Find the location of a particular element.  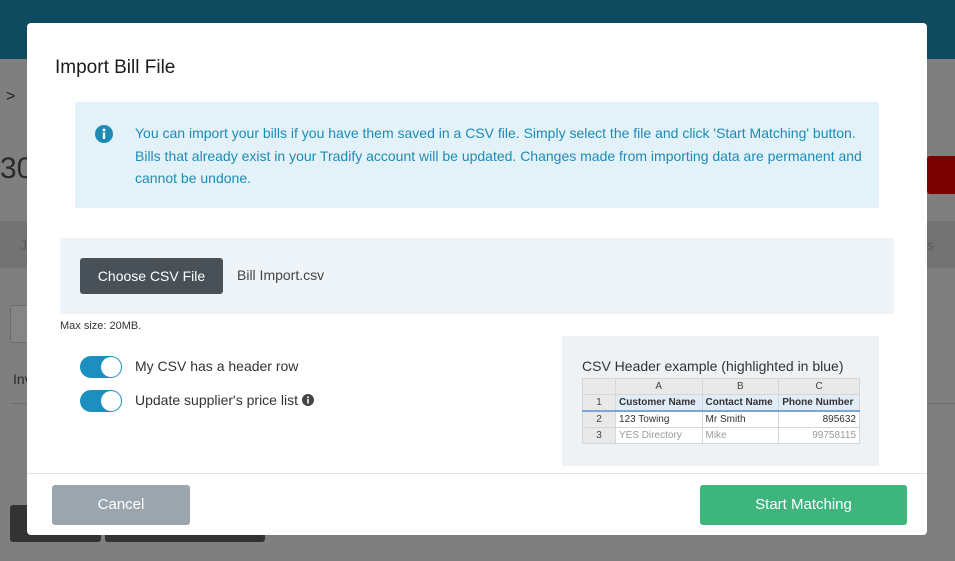

sheet-column-header-row: A B C is located at coordinates (721, 386).